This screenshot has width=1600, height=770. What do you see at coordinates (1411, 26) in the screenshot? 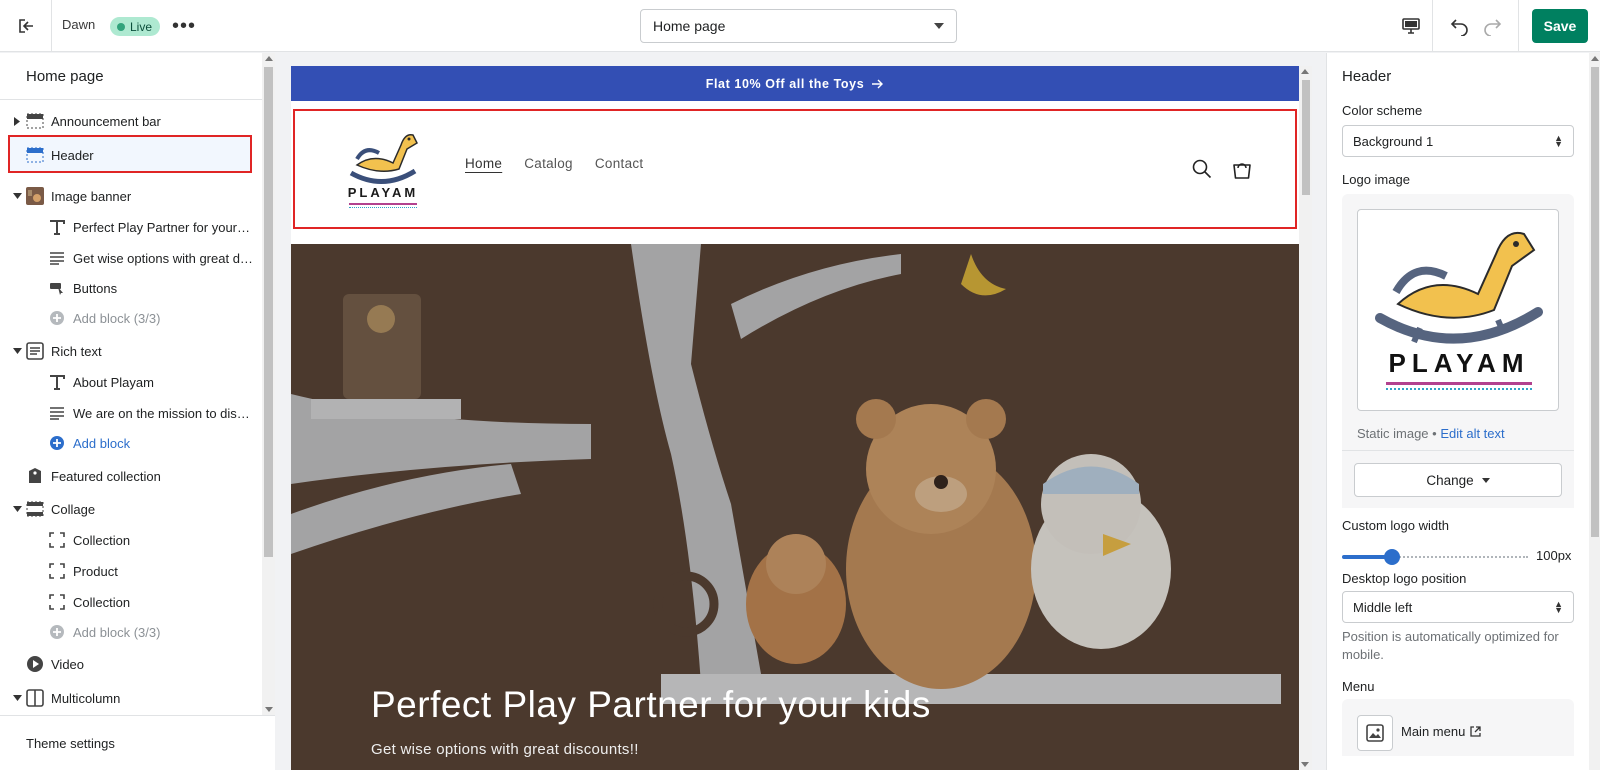
I see `desktop-preview-button` at bounding box center [1411, 26].